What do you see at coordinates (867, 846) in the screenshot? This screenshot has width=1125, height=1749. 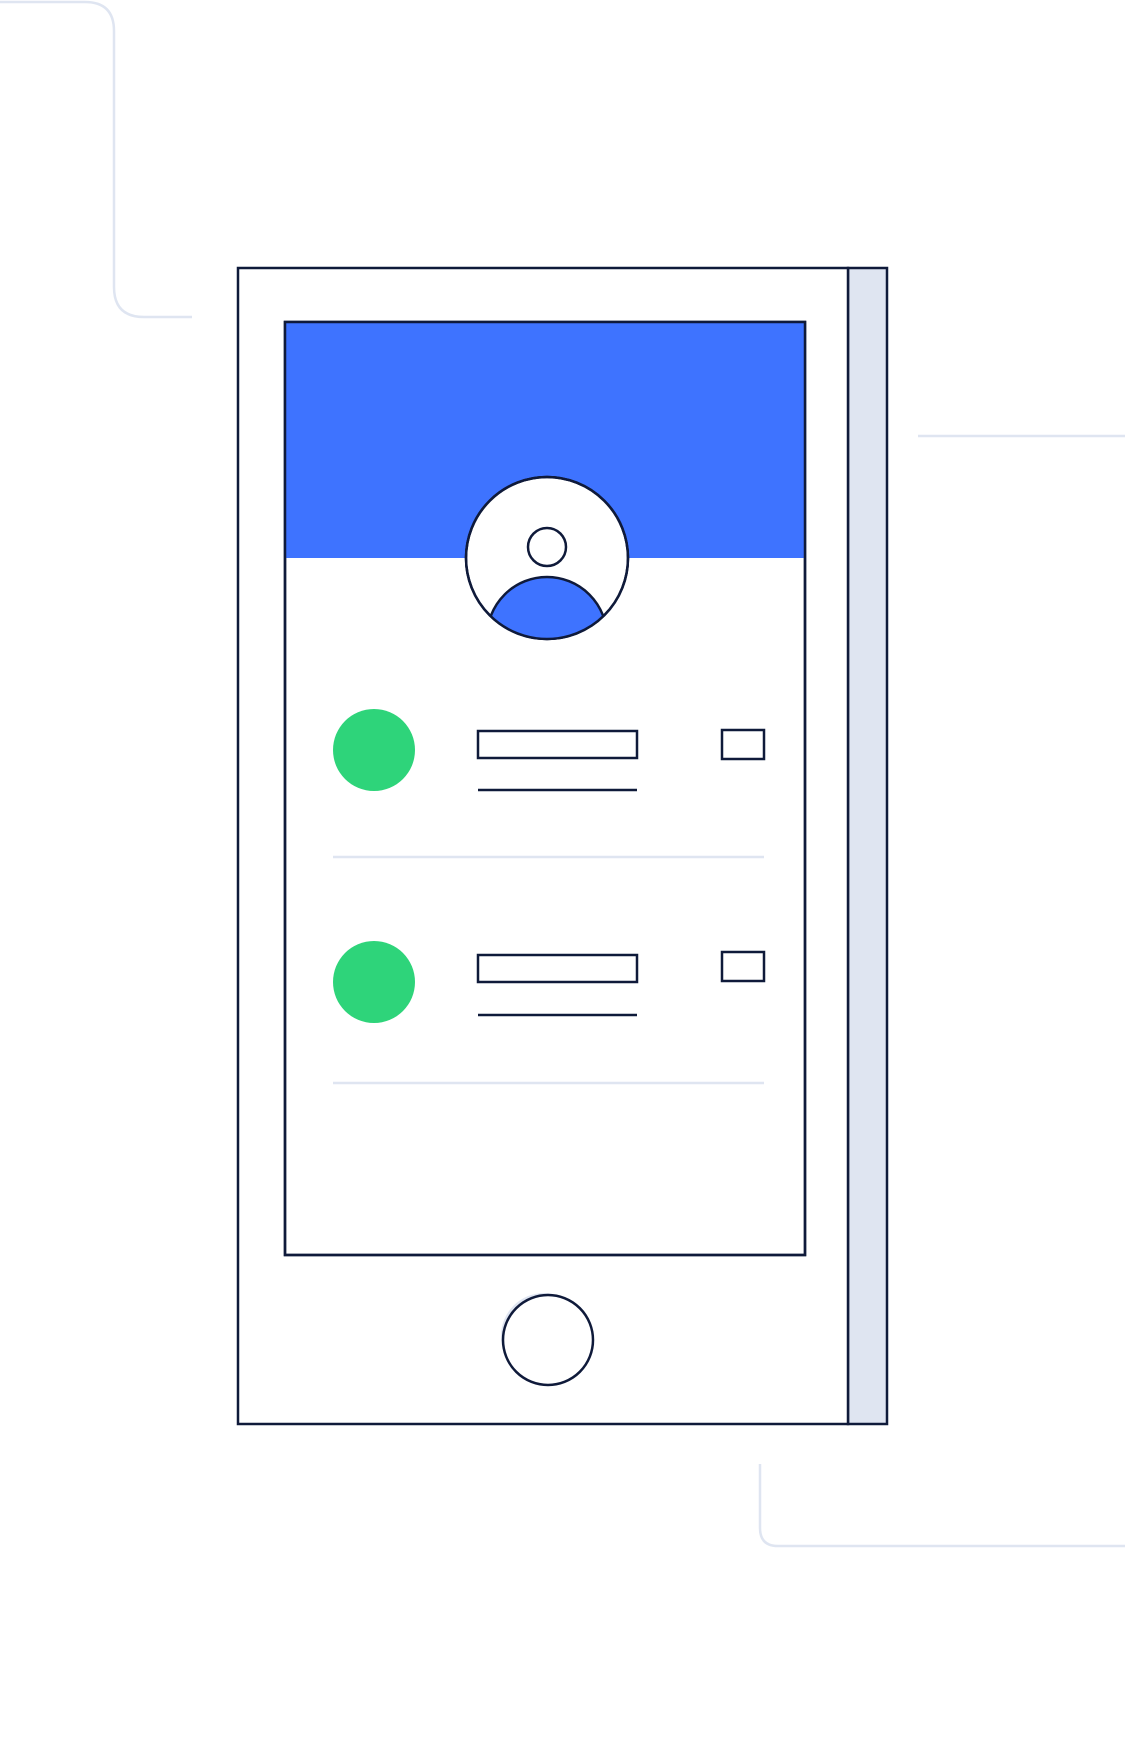 I see `phone-side-panel` at bounding box center [867, 846].